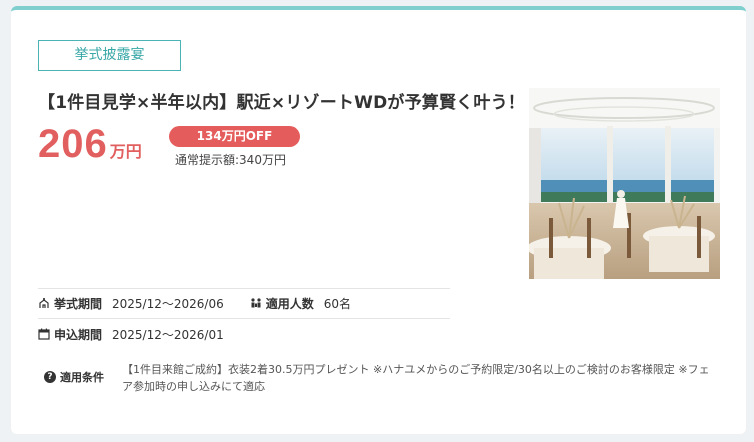 The height and width of the screenshot is (442, 754). What do you see at coordinates (234, 136) in the screenshot?
I see `discount-badge: 134万円OFF` at bounding box center [234, 136].